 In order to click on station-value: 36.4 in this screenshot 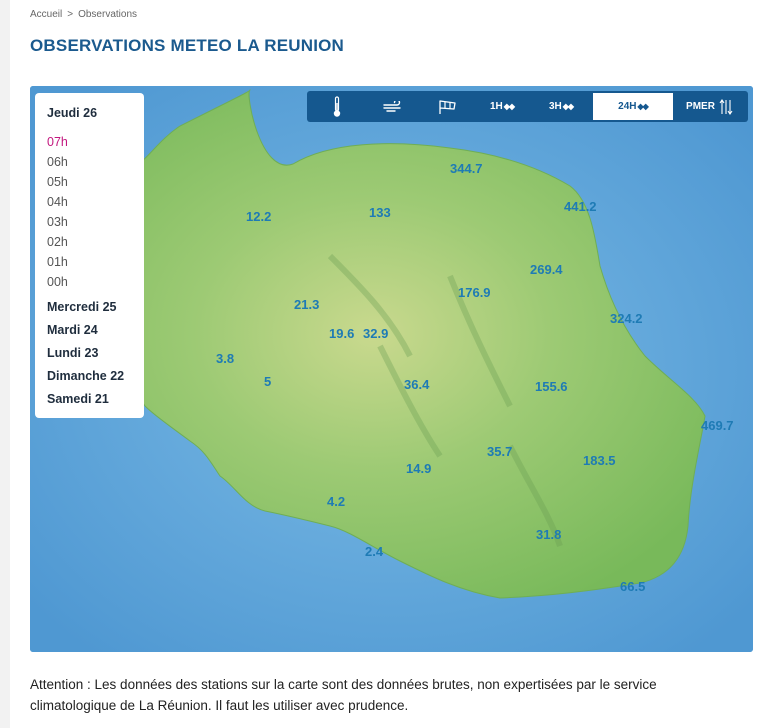, I will do `click(416, 384)`.